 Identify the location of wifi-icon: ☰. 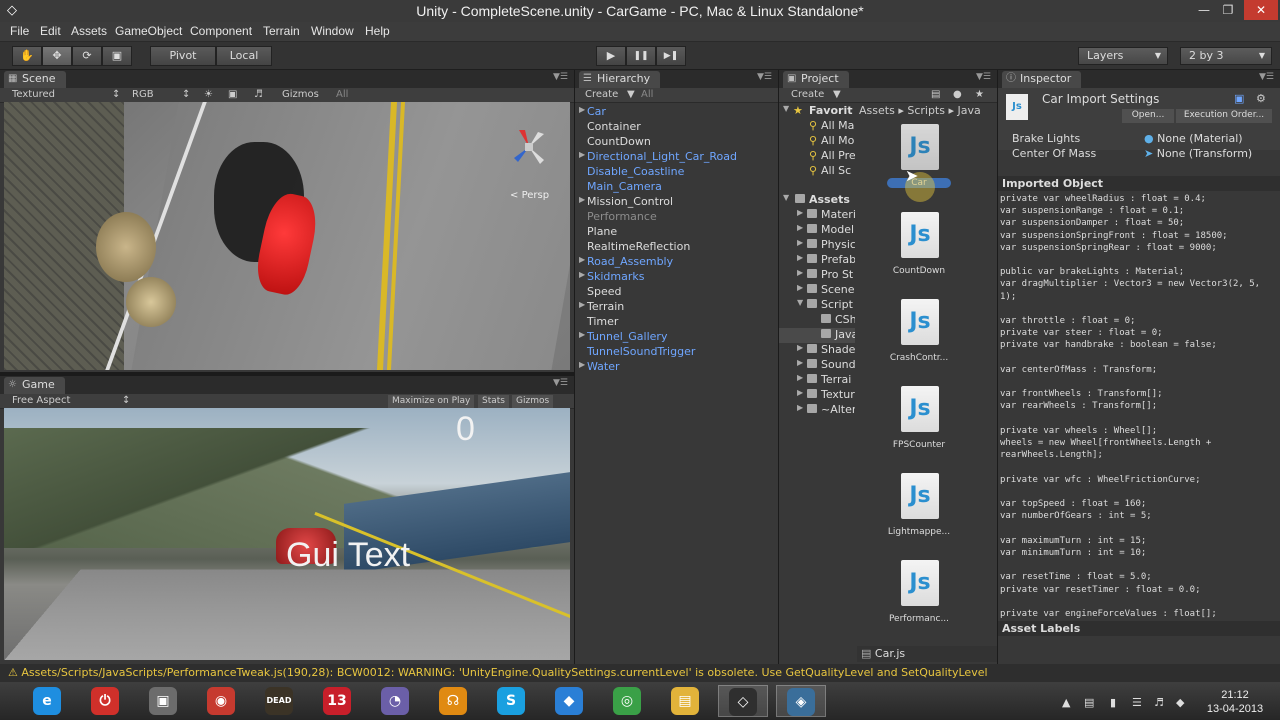
(1137, 702).